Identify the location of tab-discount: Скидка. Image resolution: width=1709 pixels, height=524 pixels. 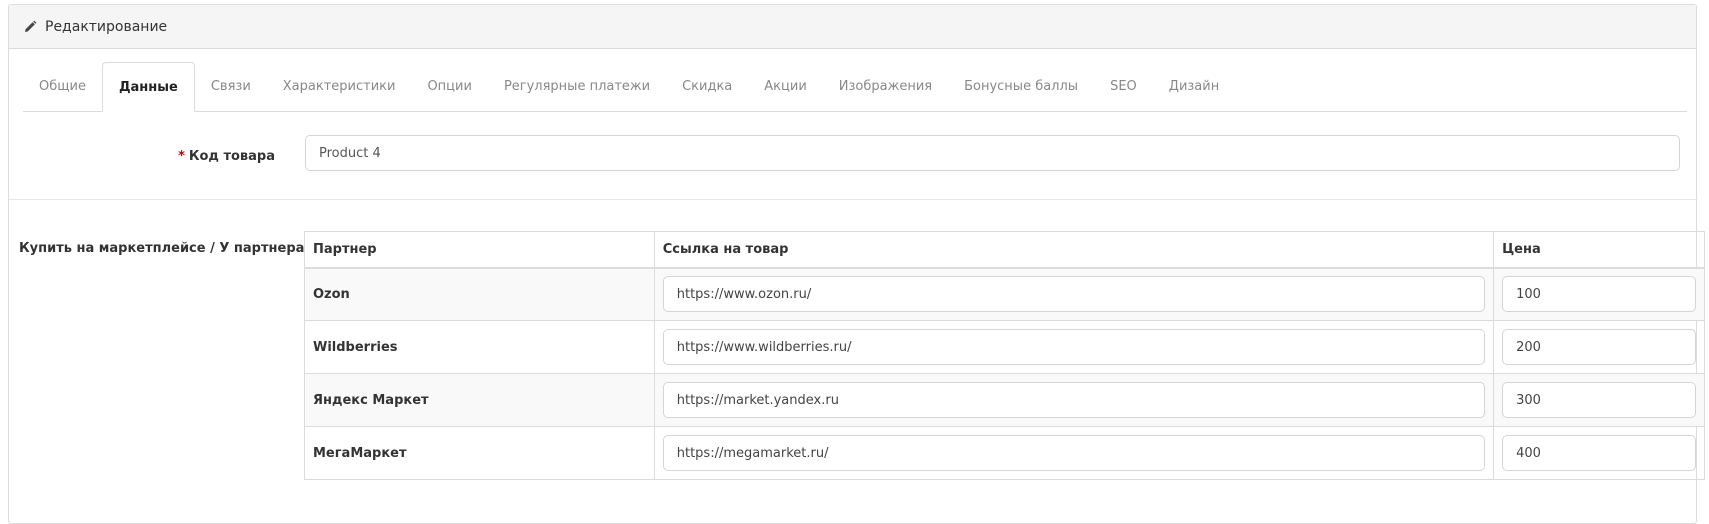
(707, 86).